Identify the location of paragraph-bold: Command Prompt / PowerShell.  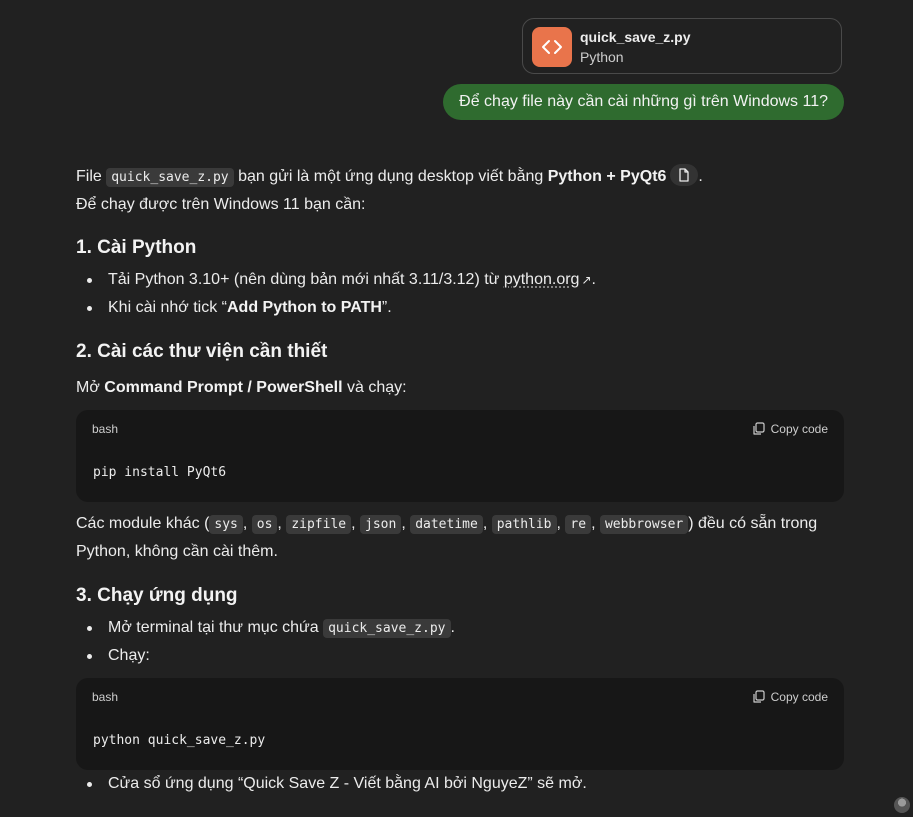
(223, 387).